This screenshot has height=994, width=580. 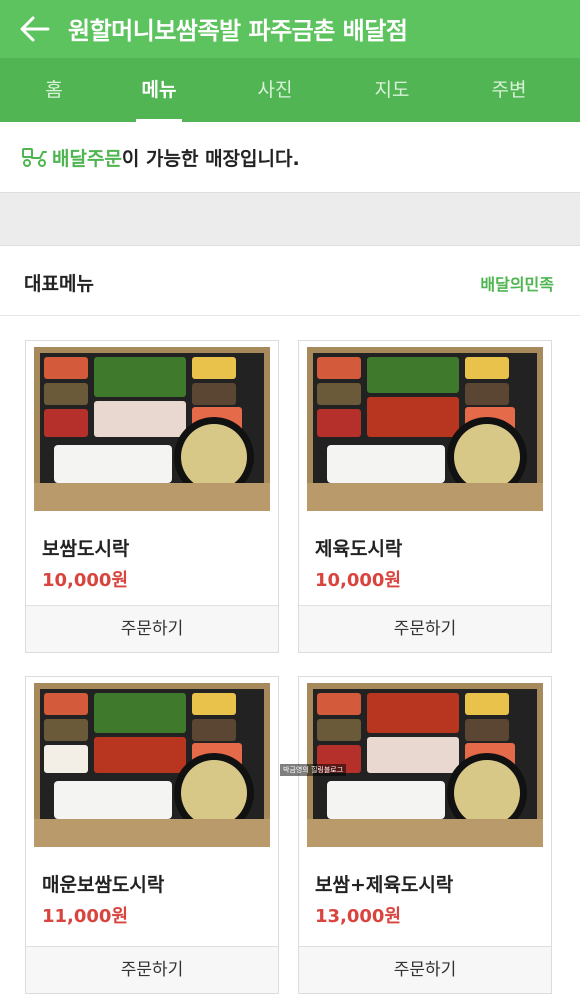 What do you see at coordinates (238, 31) in the screenshot?
I see `page-title: 원할머니보쌈족발 파주금촌 배달점` at bounding box center [238, 31].